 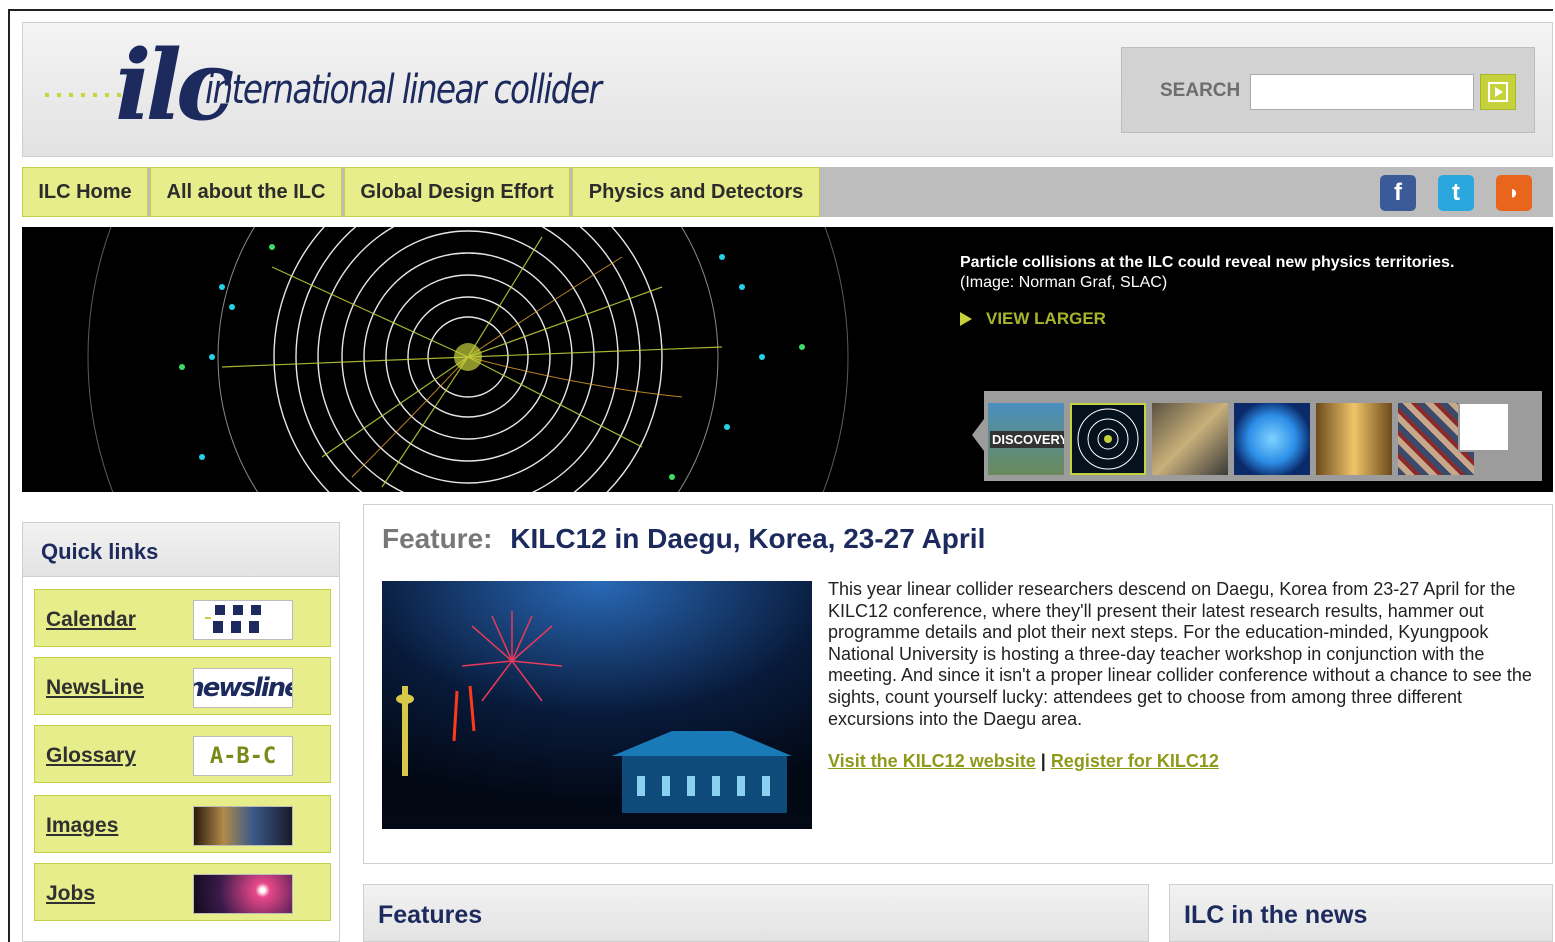 I want to click on nav-item-global-design-effort: Global Design Effort, so click(x=457, y=192).